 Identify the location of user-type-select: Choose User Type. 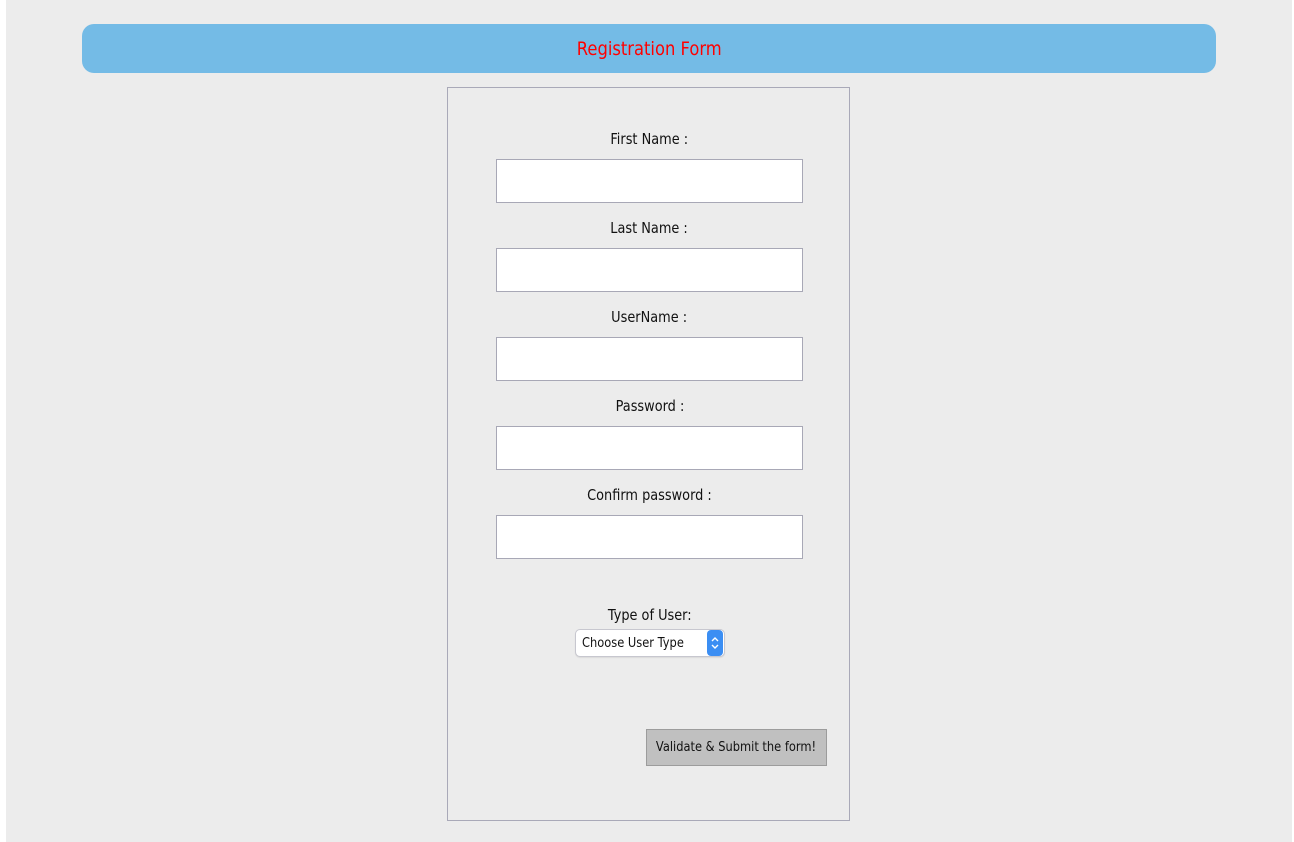
(650, 643).